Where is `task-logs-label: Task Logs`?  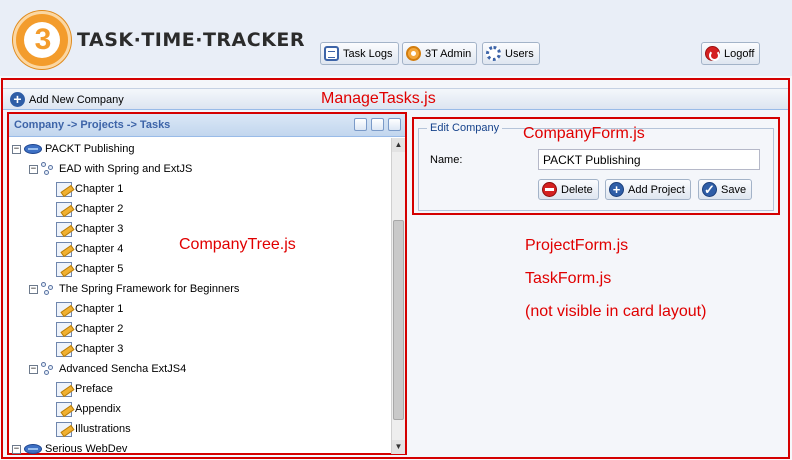
task-logs-label: Task Logs is located at coordinates (368, 53).